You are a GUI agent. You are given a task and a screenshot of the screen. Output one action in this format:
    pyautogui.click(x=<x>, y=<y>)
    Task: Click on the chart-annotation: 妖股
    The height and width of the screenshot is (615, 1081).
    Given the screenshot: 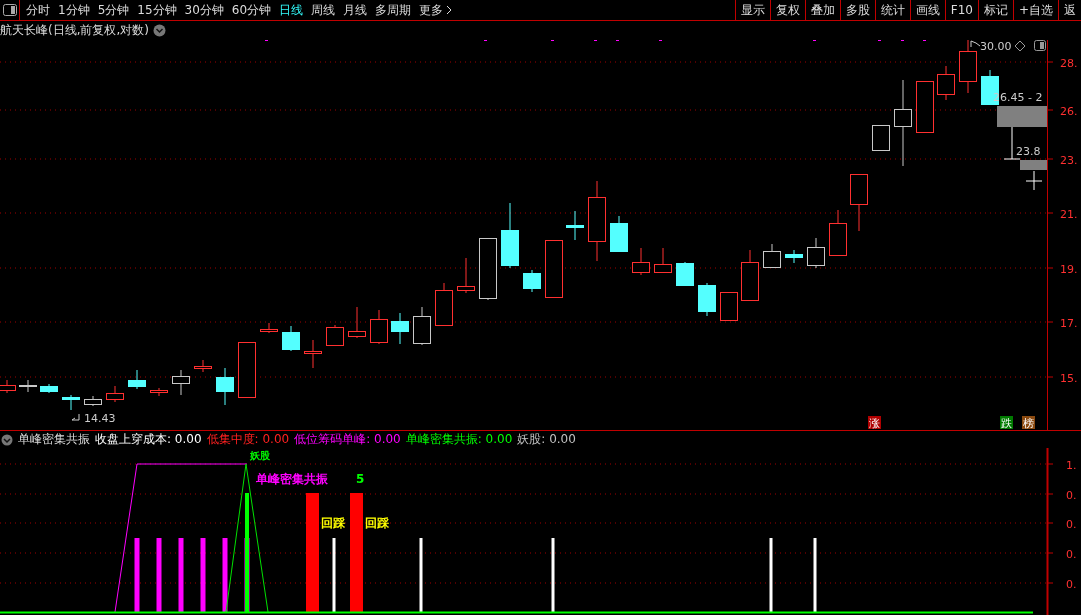 What is the action you would take?
    pyautogui.click(x=260, y=455)
    